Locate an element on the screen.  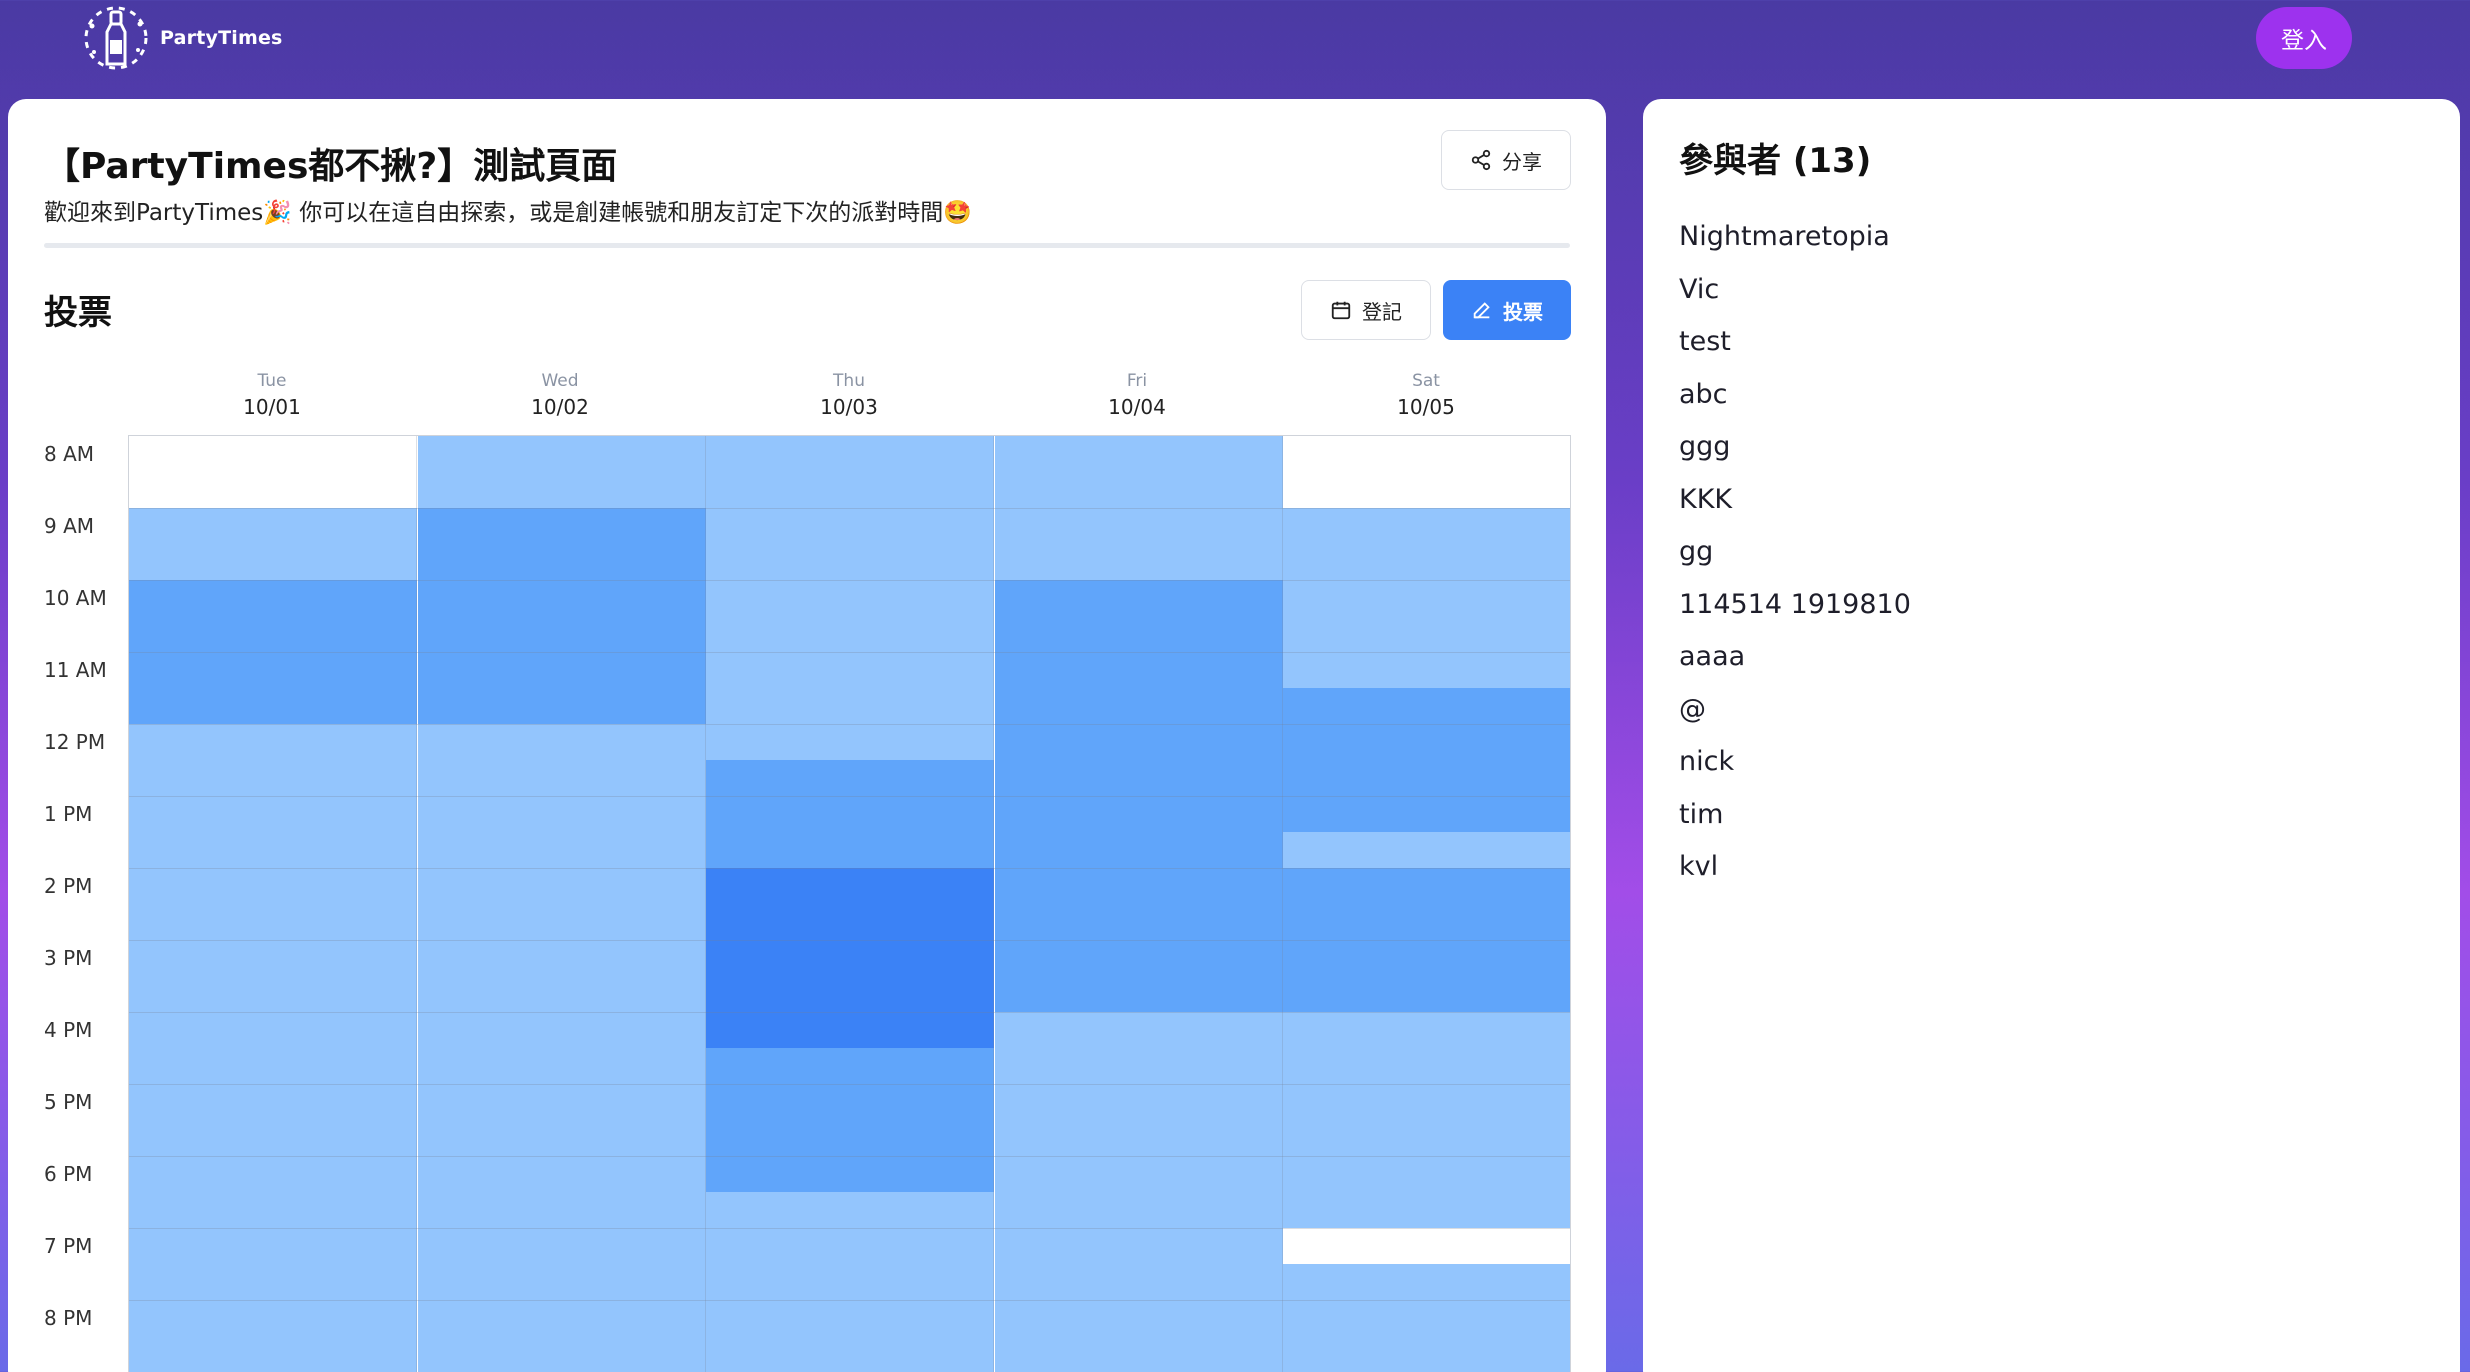
calendar-icon is located at coordinates (1341, 310).